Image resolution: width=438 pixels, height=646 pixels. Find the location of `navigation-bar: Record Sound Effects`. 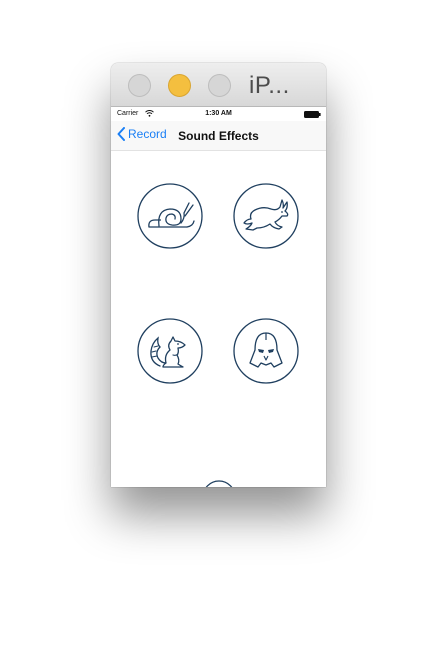

navigation-bar: Record Sound Effects is located at coordinates (218, 136).